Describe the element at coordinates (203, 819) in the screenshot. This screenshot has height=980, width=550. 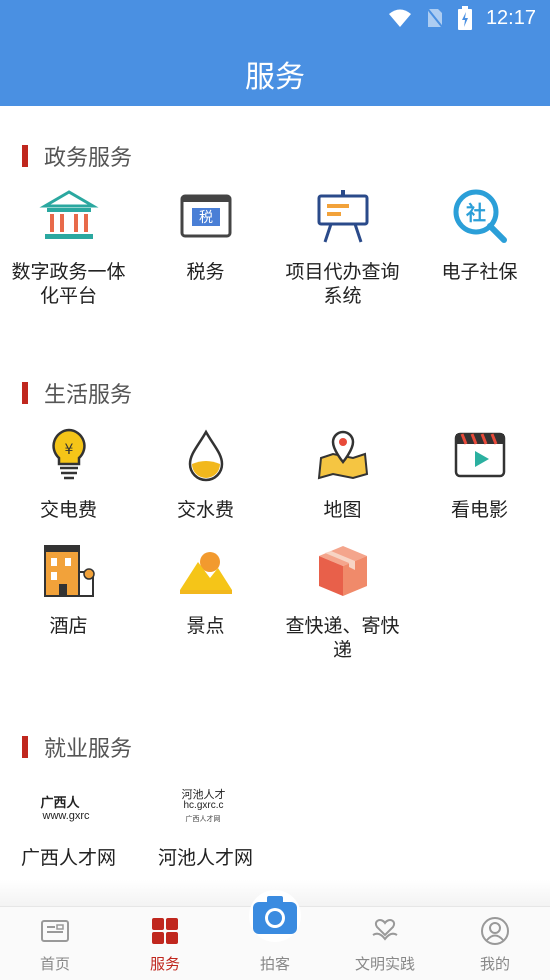
I see `logo-subtext-2: 广西人才网` at that location.